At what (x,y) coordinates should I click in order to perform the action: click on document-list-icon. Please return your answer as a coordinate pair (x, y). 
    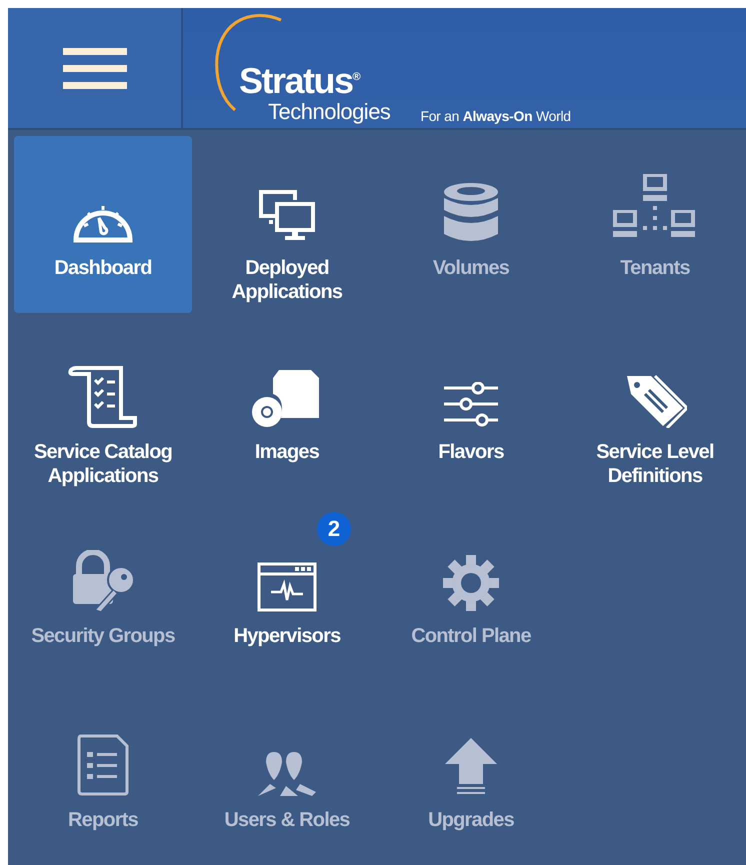
    Looking at the image, I should click on (103, 765).